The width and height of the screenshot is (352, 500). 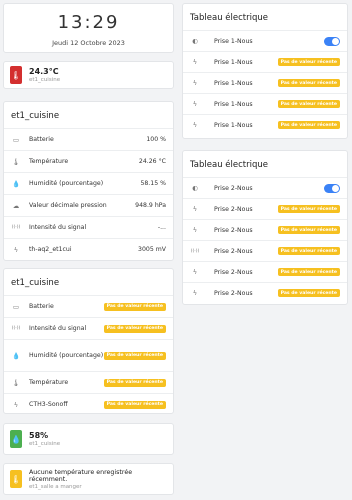 What do you see at coordinates (152, 161) in the screenshot?
I see `row-value: 24.26 °C` at bounding box center [152, 161].